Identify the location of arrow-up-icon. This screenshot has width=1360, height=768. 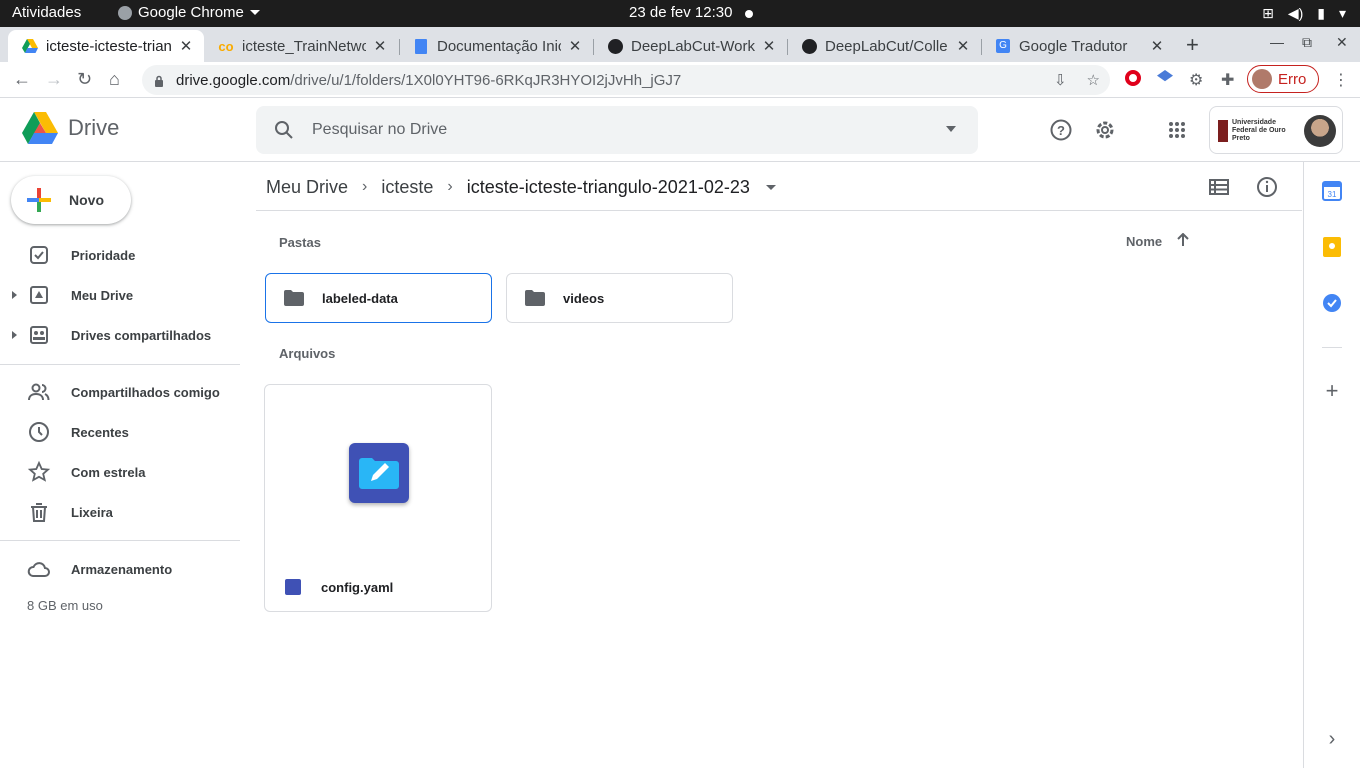
(1183, 241).